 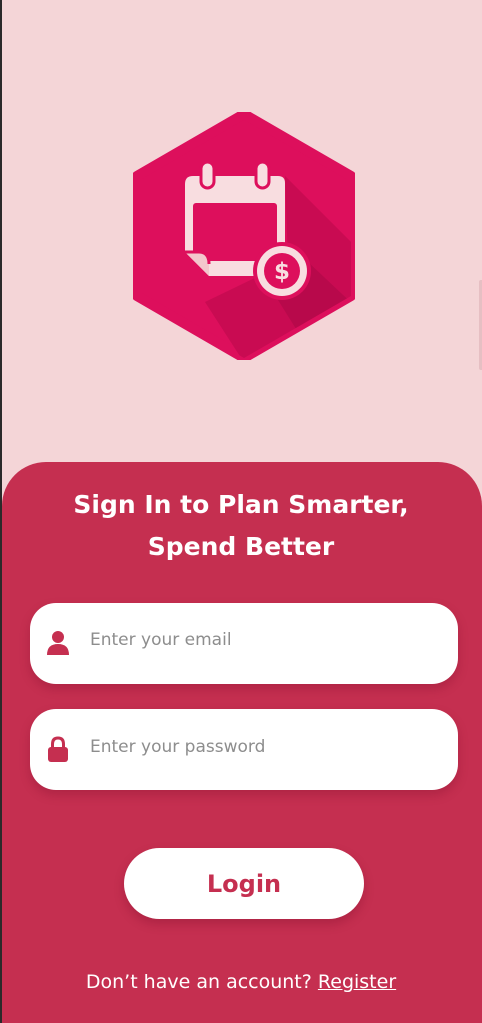 I want to click on page-title: Sign In to Plan Smarter, Spend Better, so click(x=241, y=526).